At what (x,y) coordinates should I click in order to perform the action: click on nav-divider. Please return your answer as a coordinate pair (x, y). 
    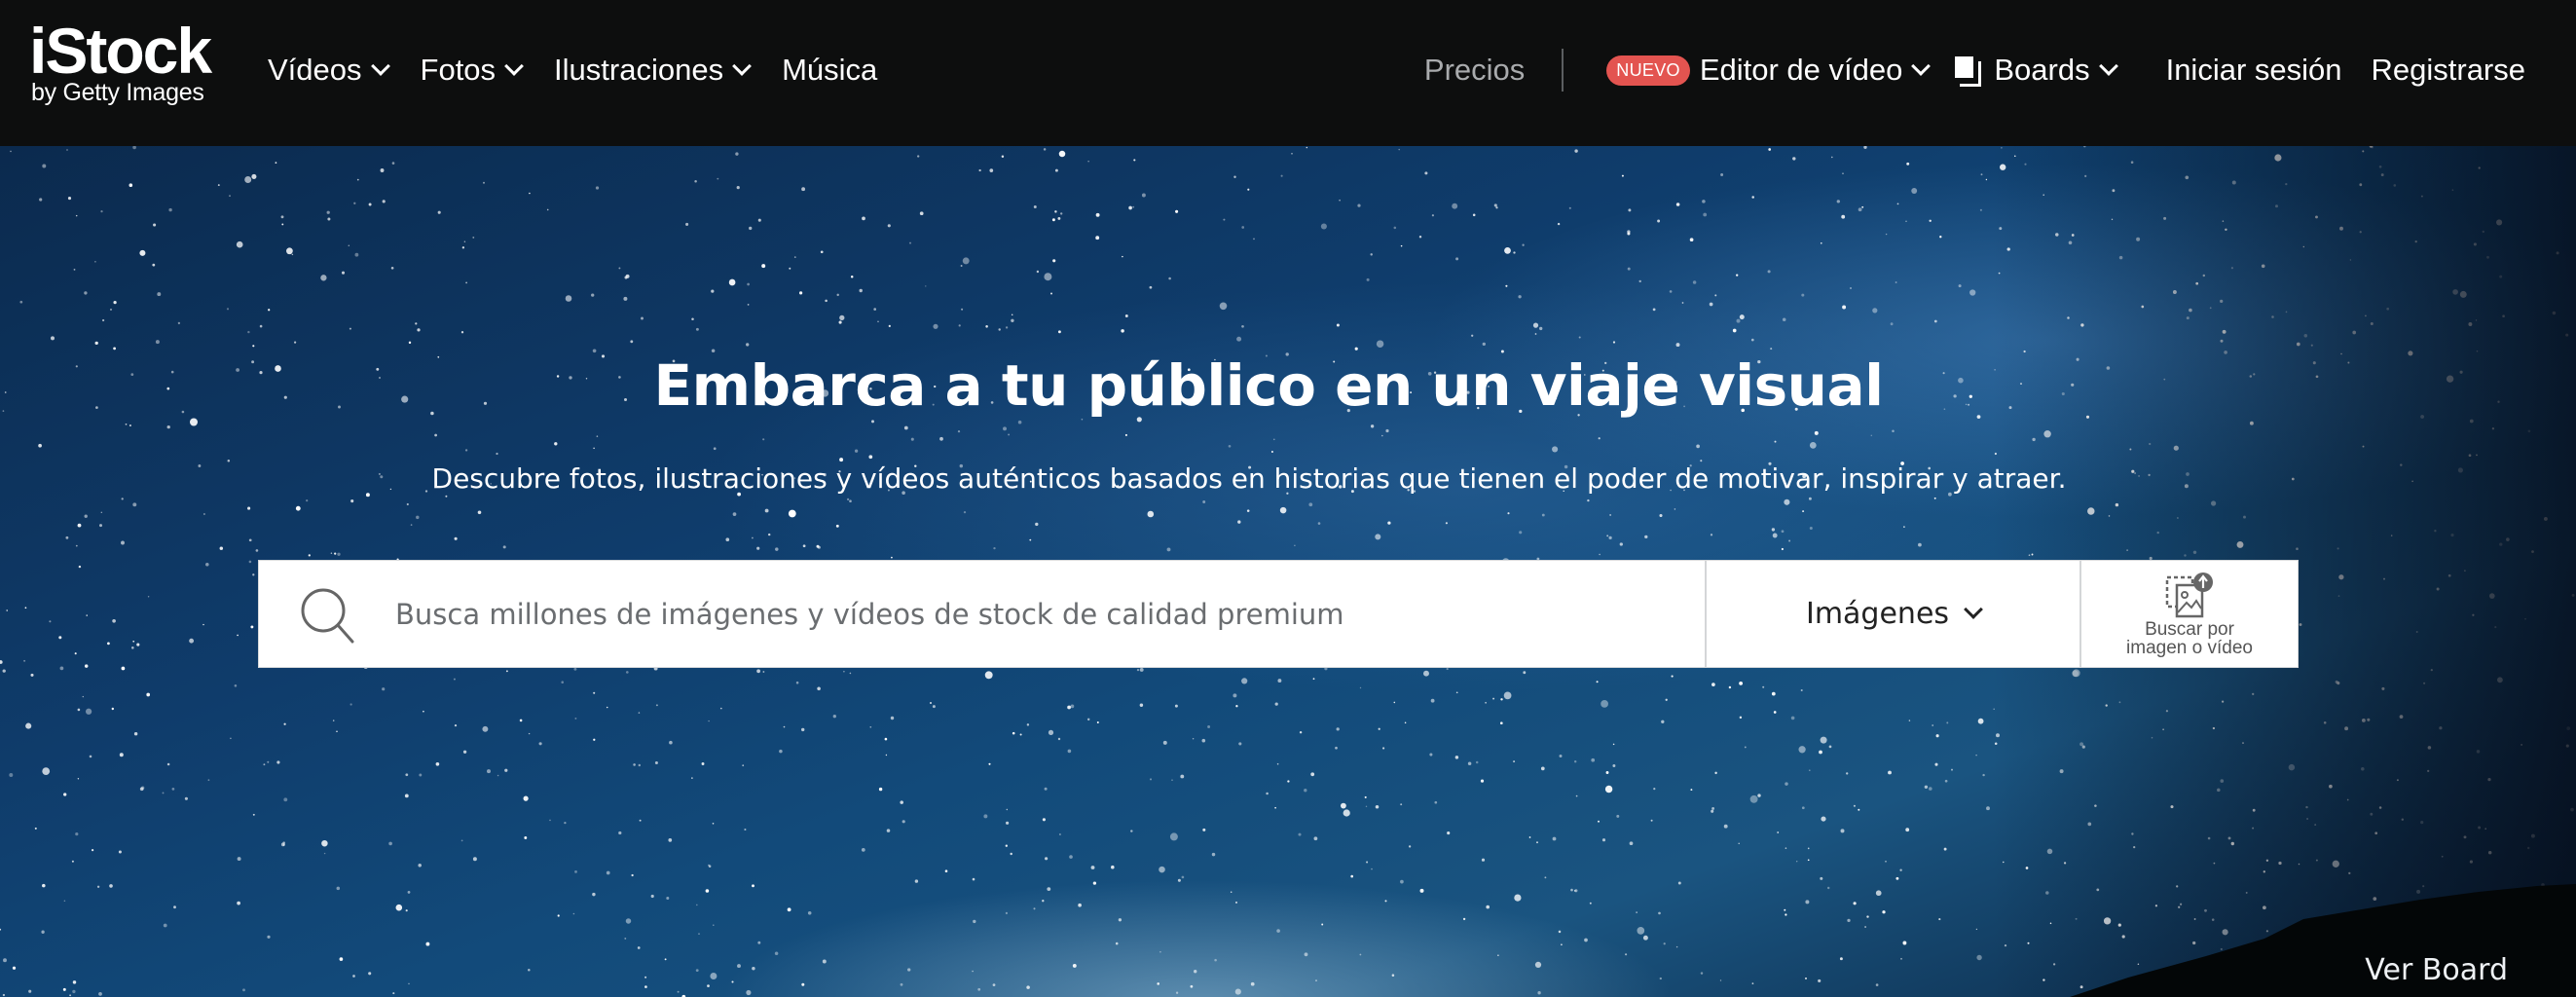
    Looking at the image, I should click on (1563, 70).